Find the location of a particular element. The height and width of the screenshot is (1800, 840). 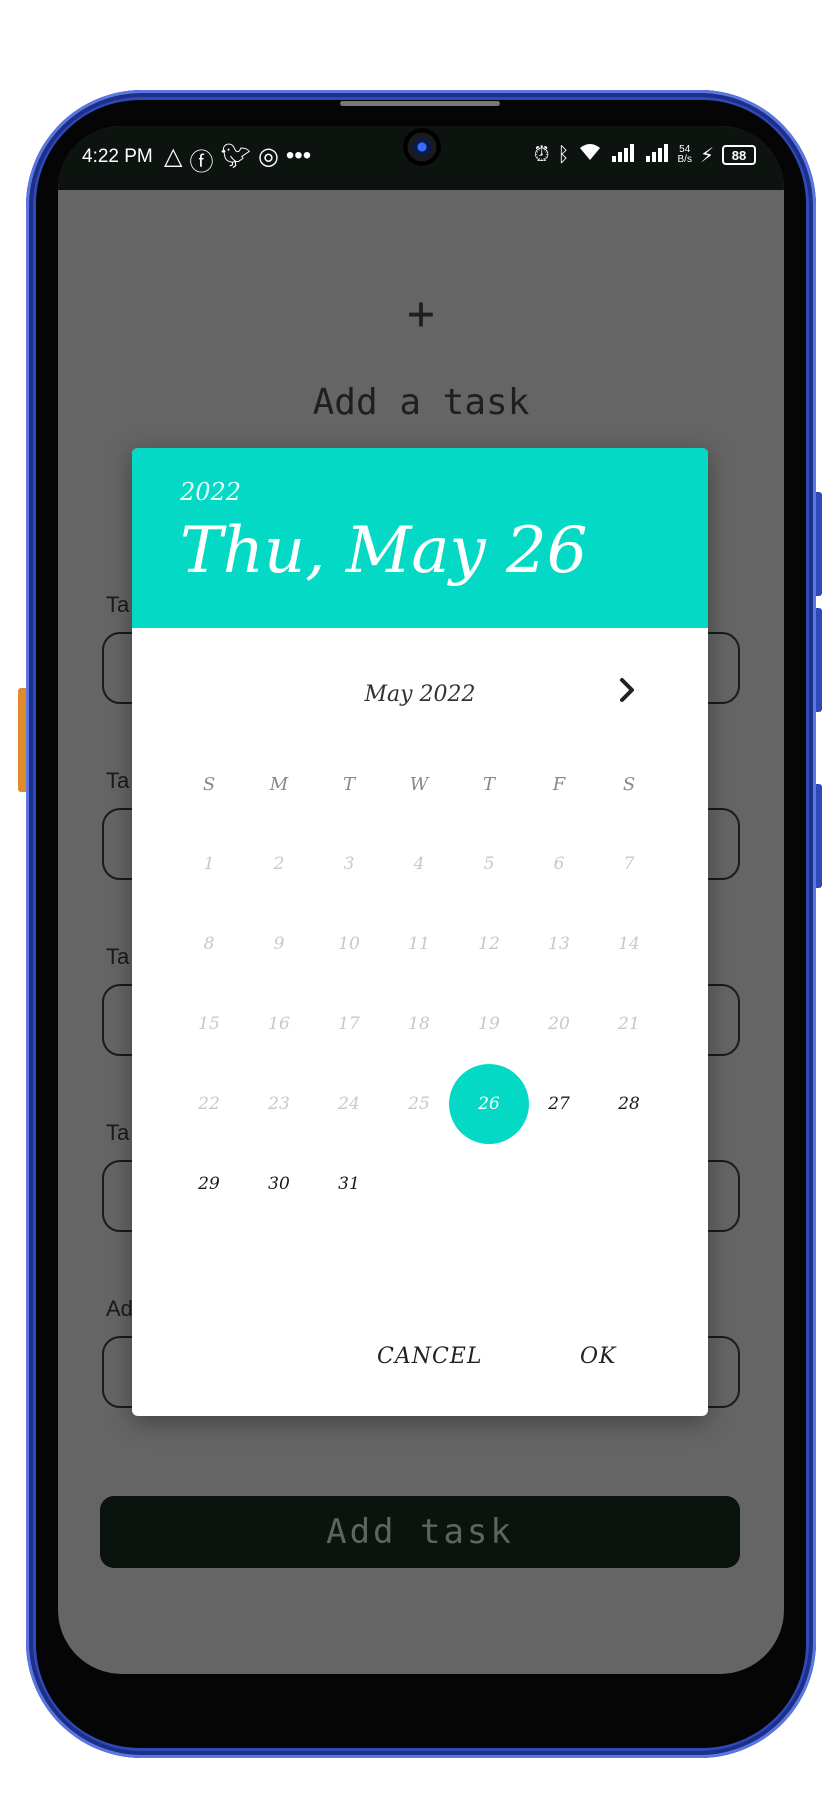

add-task-button: Add task is located at coordinates (420, 1532).